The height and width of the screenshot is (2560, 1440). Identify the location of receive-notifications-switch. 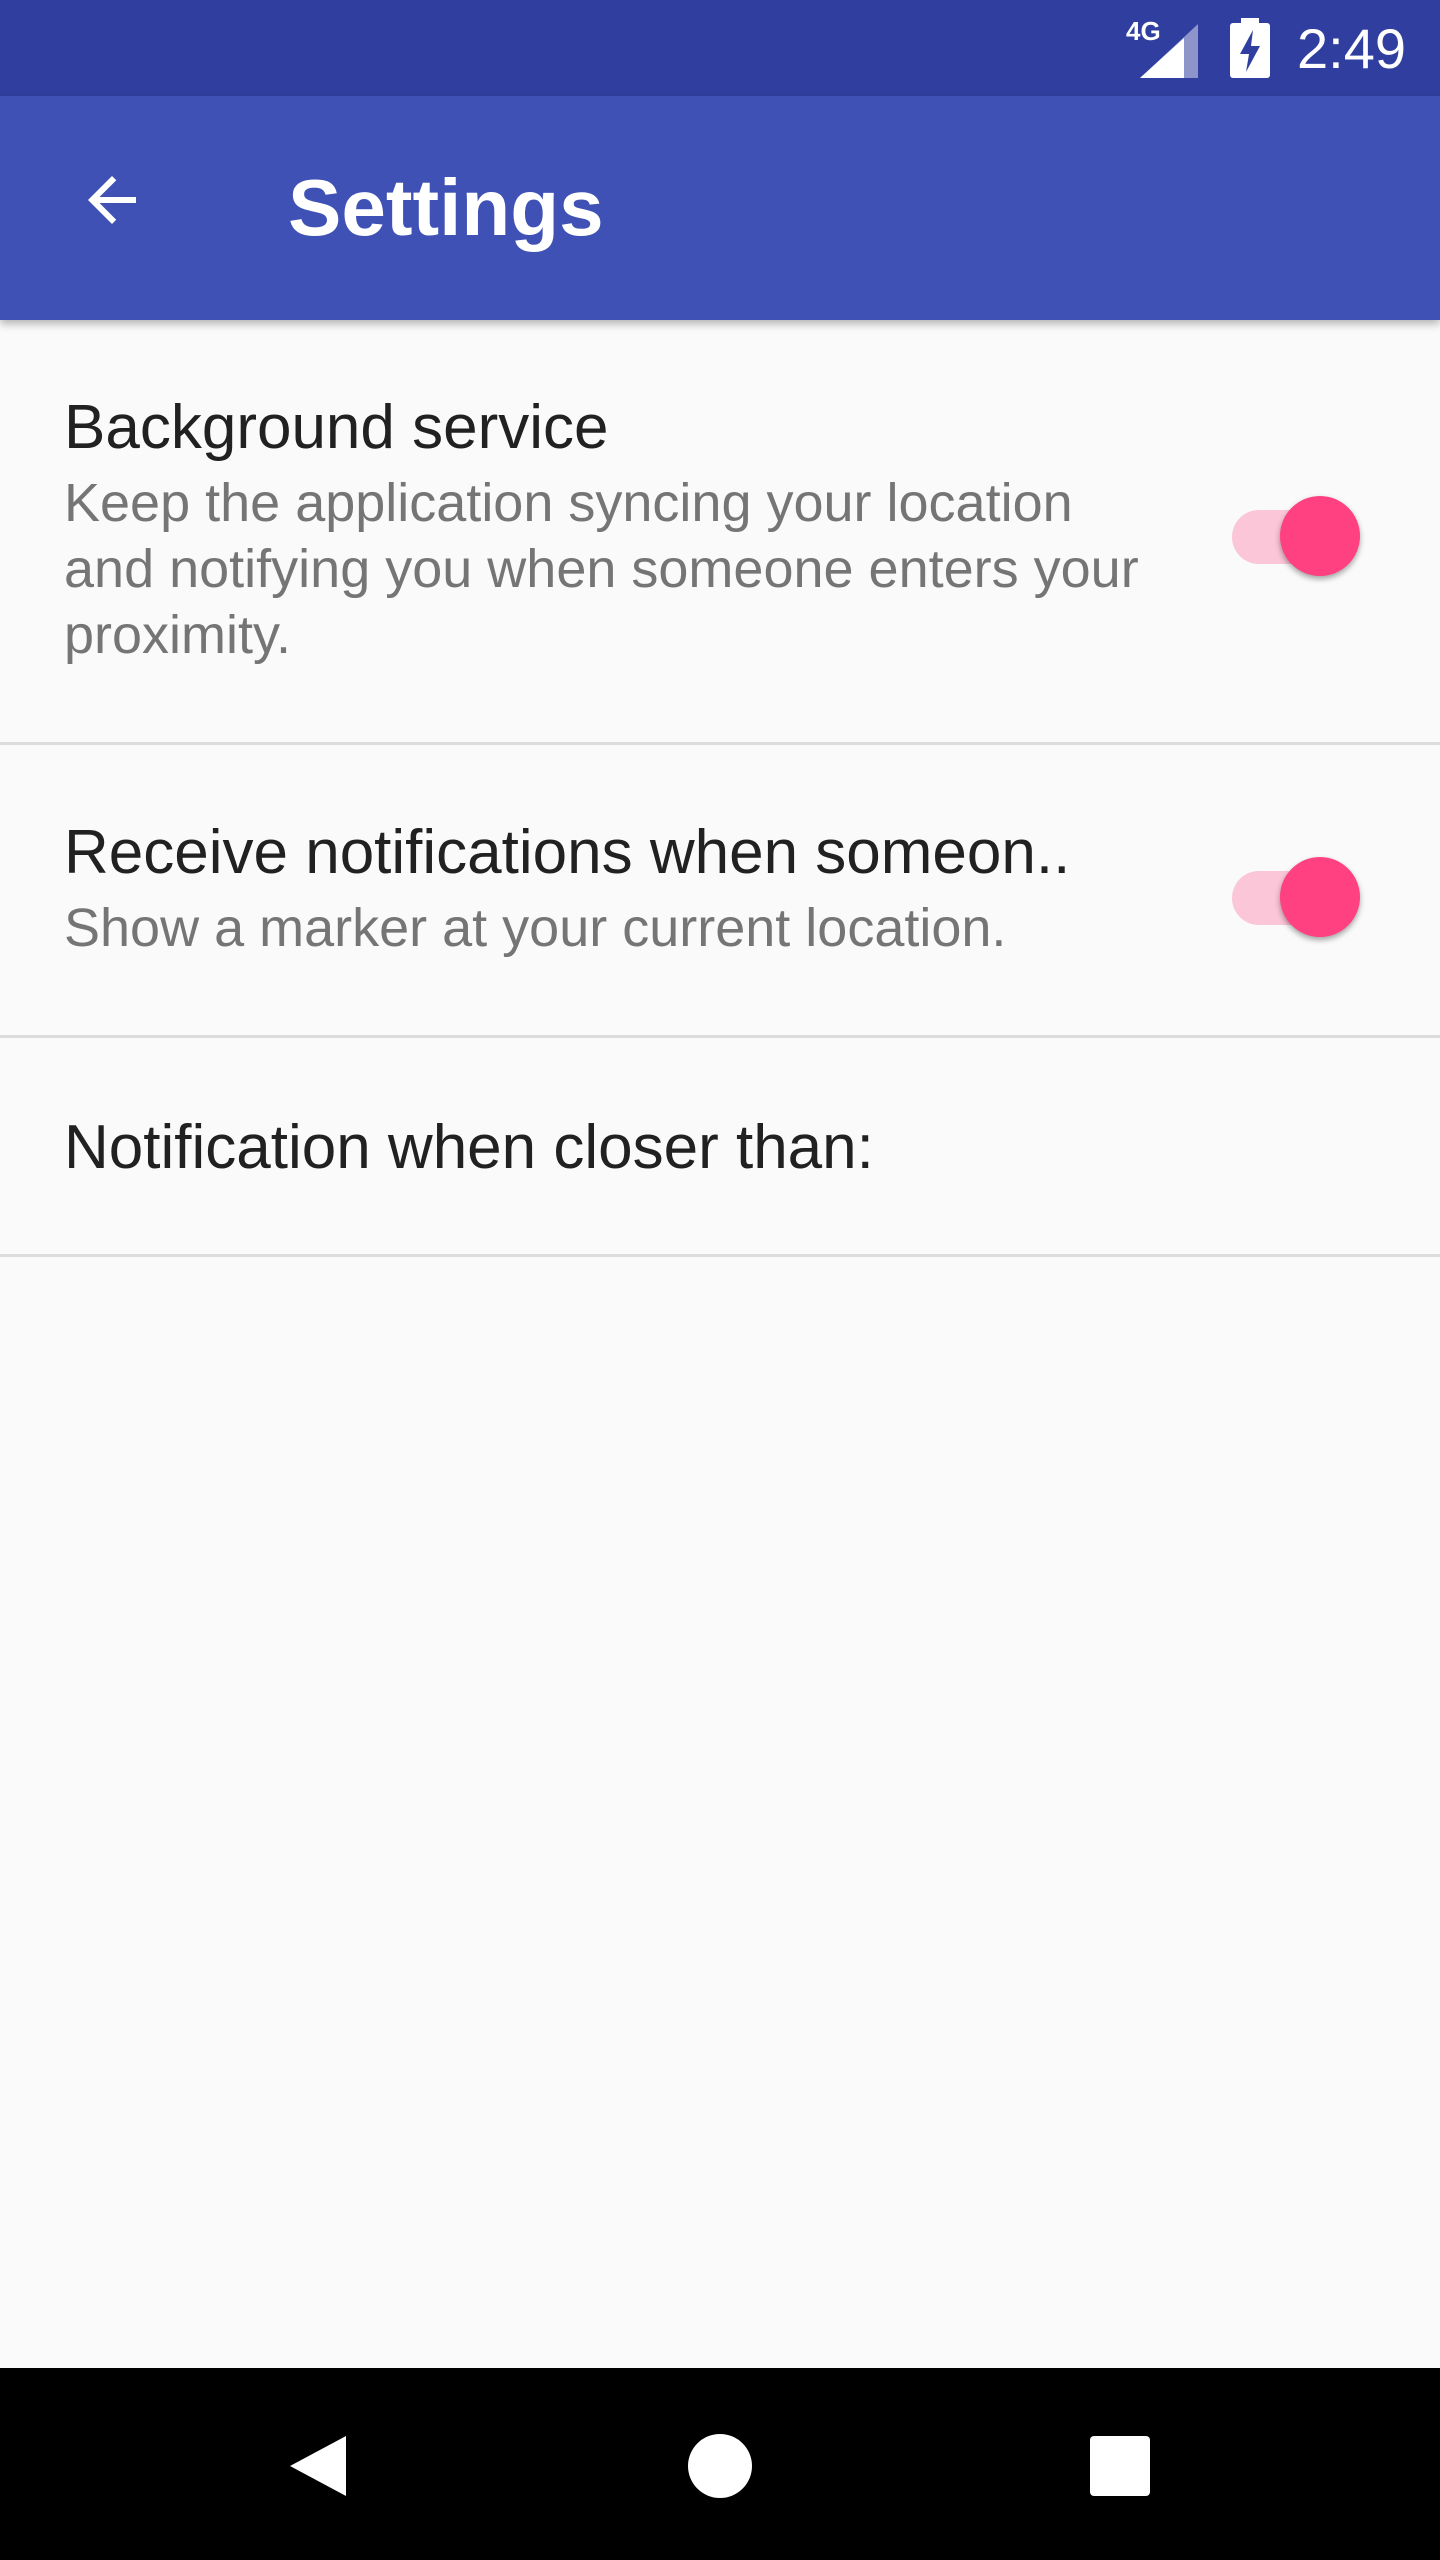
(1297, 893).